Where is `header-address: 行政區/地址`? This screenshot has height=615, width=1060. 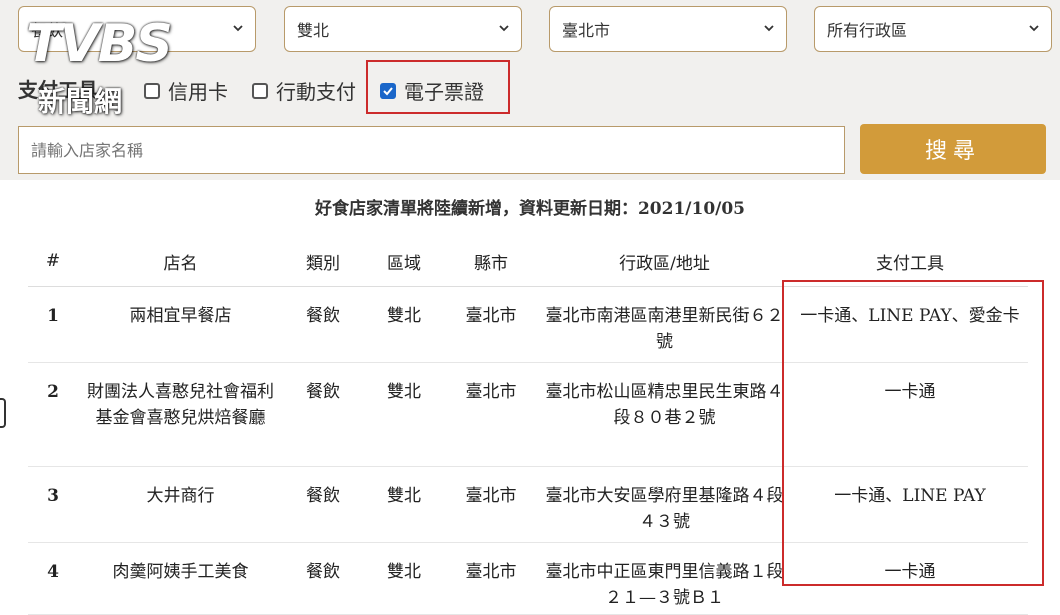 header-address: 行政區/地址 is located at coordinates (664, 261).